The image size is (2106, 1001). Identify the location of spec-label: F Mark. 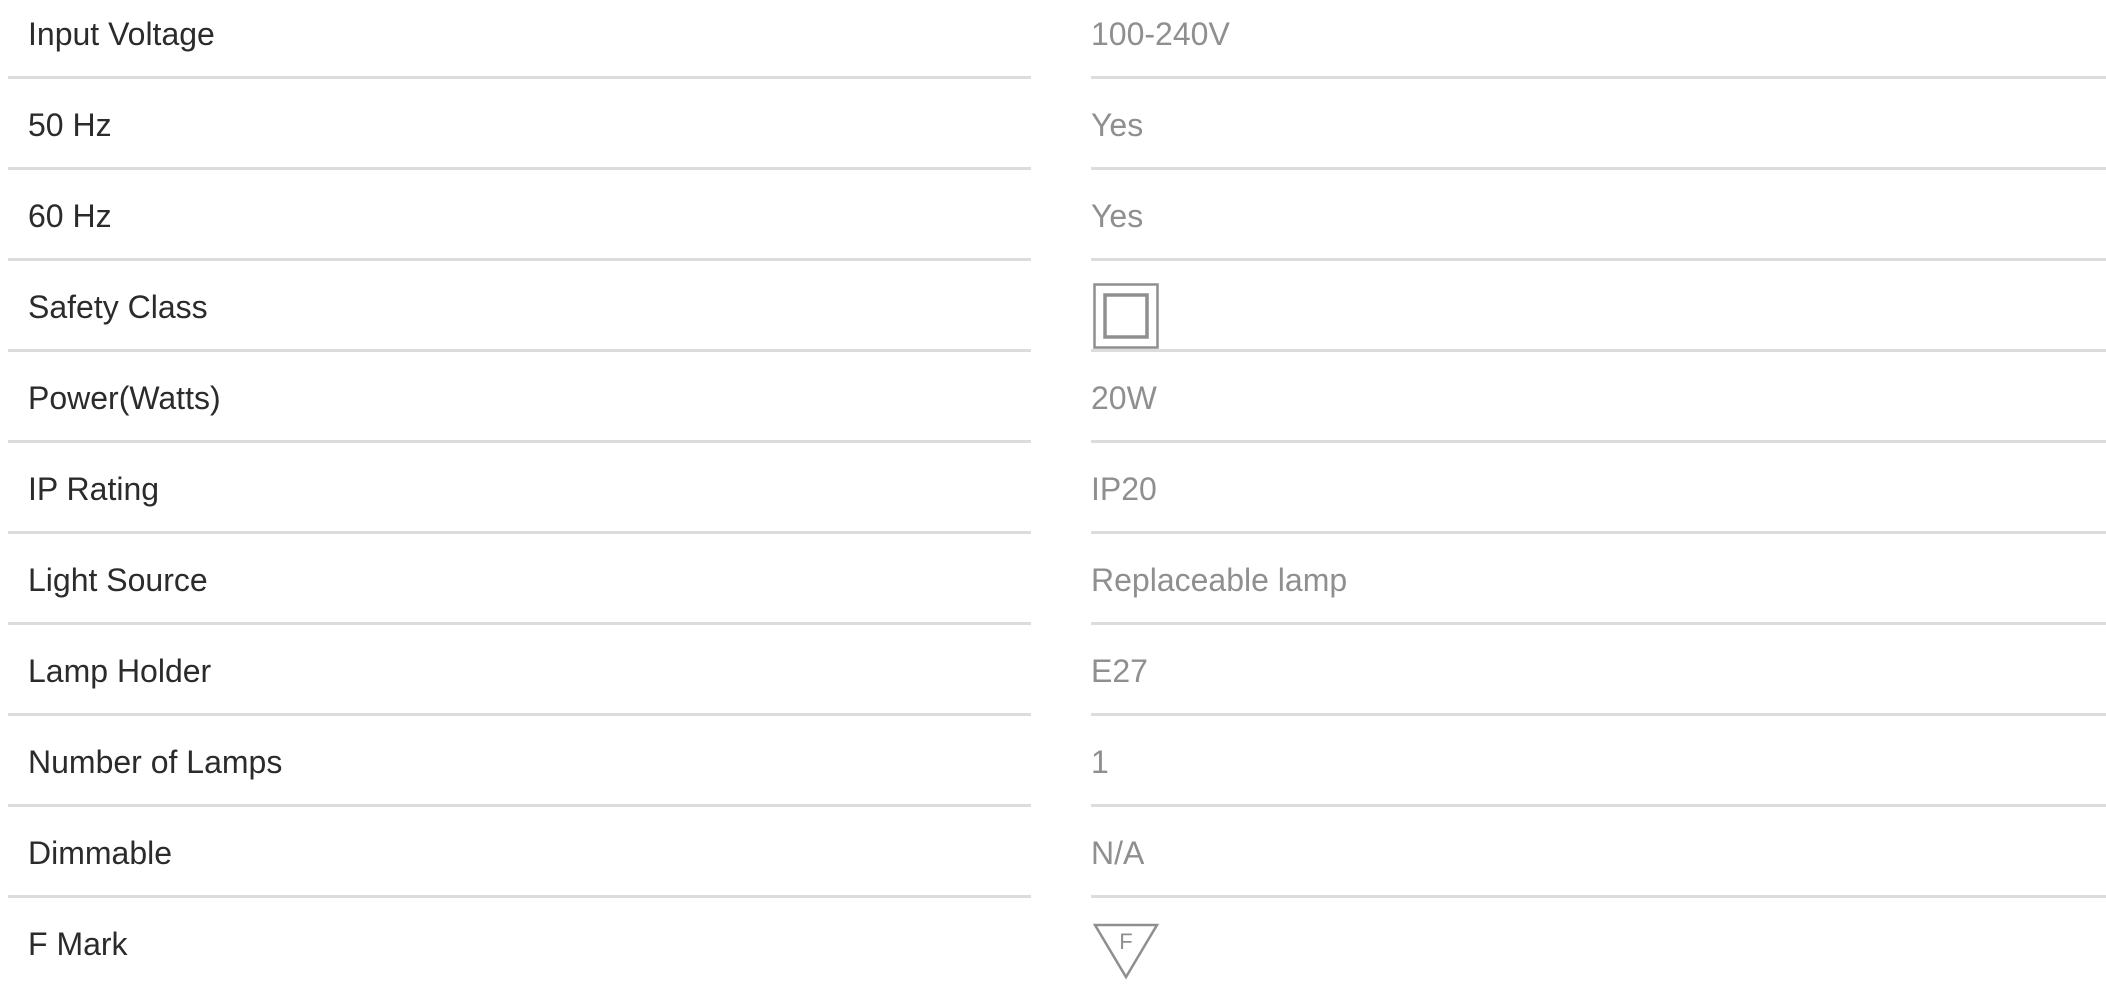
(78, 944).